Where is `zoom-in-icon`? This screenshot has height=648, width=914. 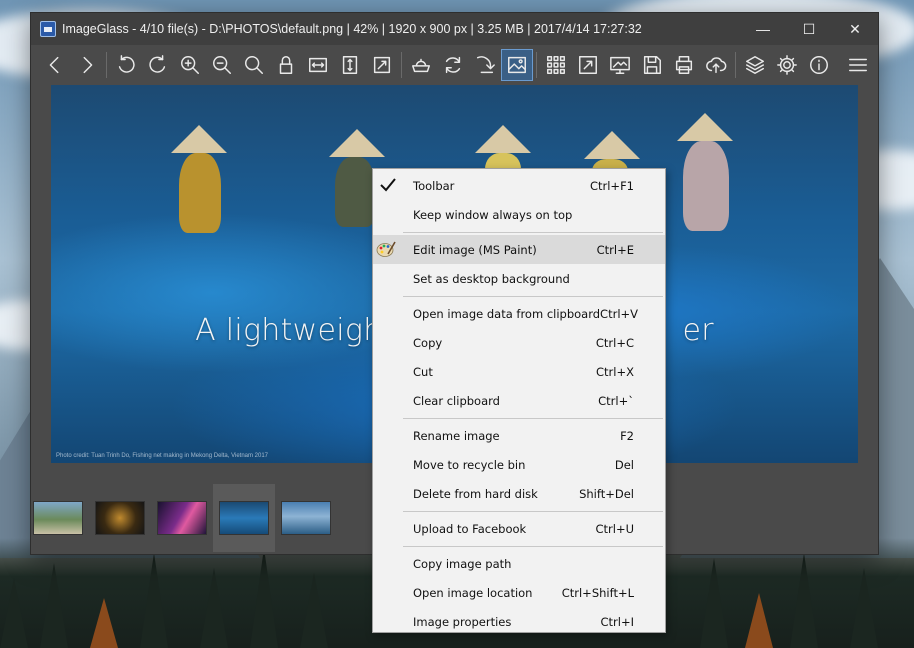 zoom-in-icon is located at coordinates (190, 65).